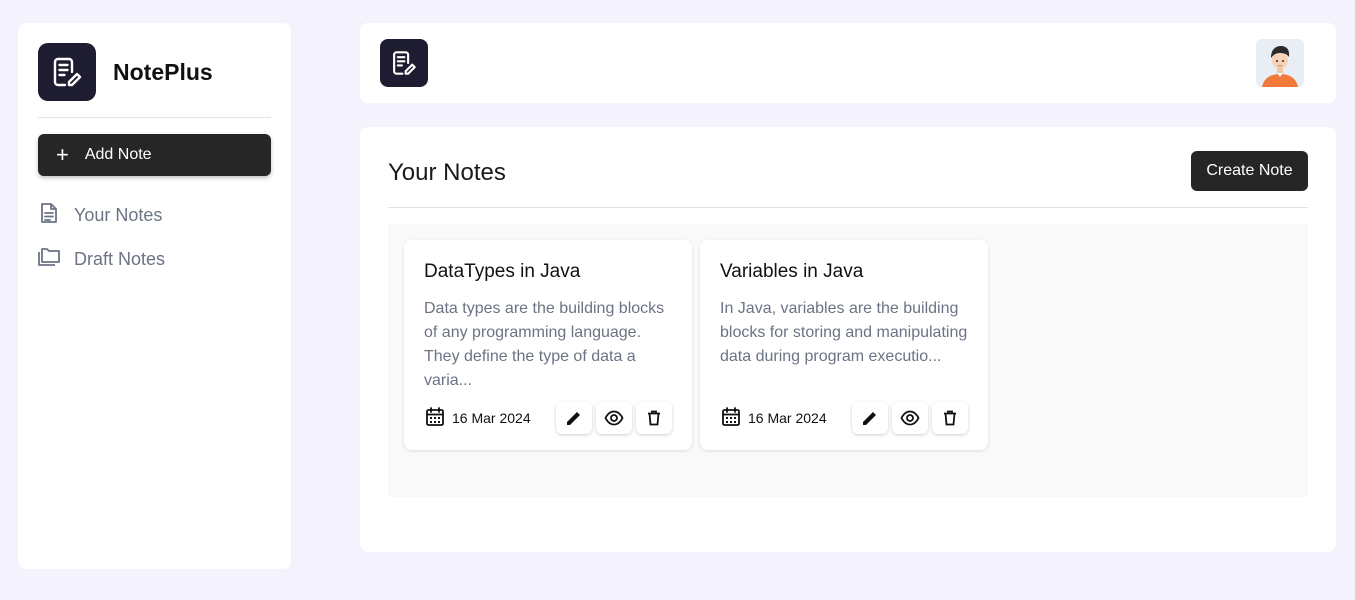 This screenshot has height=600, width=1355. I want to click on page-title: Your Notes, so click(447, 172).